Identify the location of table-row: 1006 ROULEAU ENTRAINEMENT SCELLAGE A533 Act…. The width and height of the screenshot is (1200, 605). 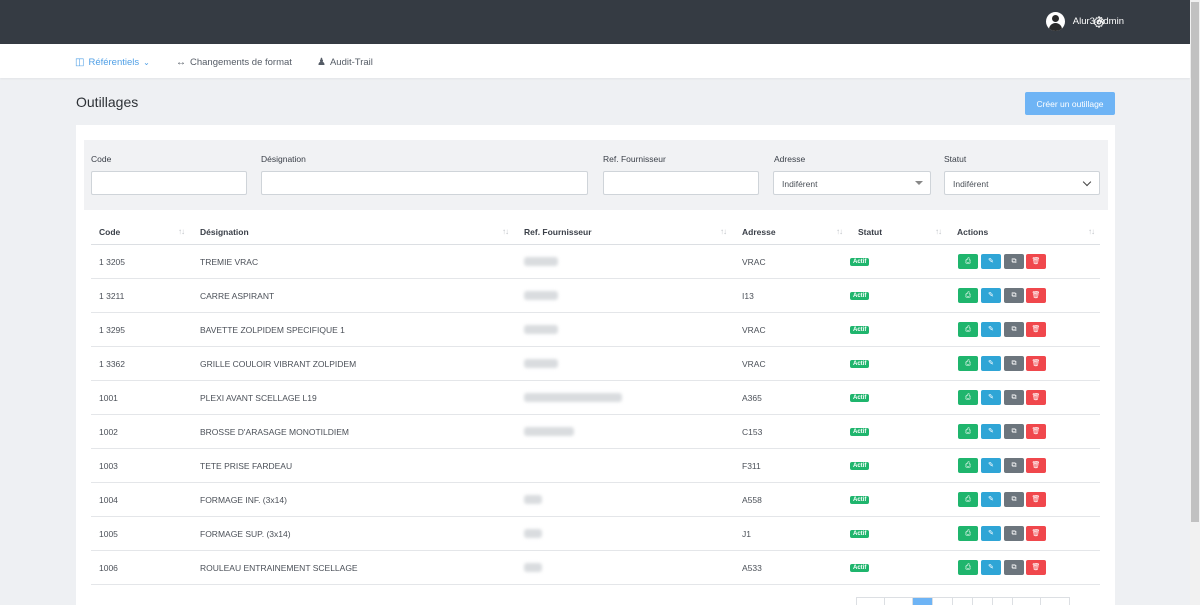
(595, 568).